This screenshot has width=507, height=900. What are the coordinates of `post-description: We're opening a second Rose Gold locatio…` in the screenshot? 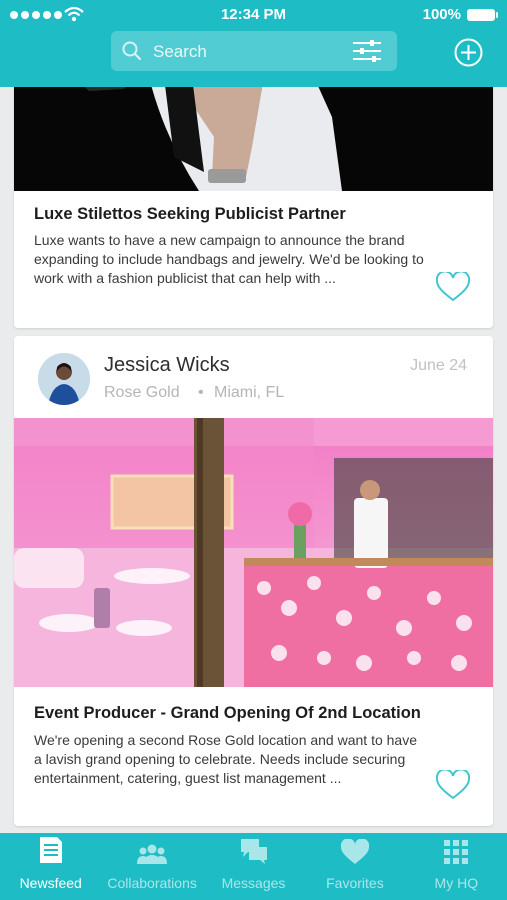 It's located at (225, 759).